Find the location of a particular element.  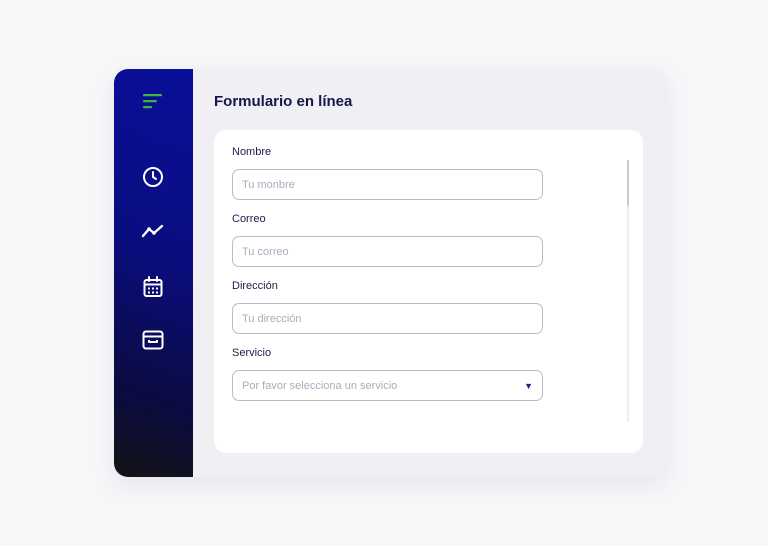

service-label: Servicio is located at coordinates (252, 353).